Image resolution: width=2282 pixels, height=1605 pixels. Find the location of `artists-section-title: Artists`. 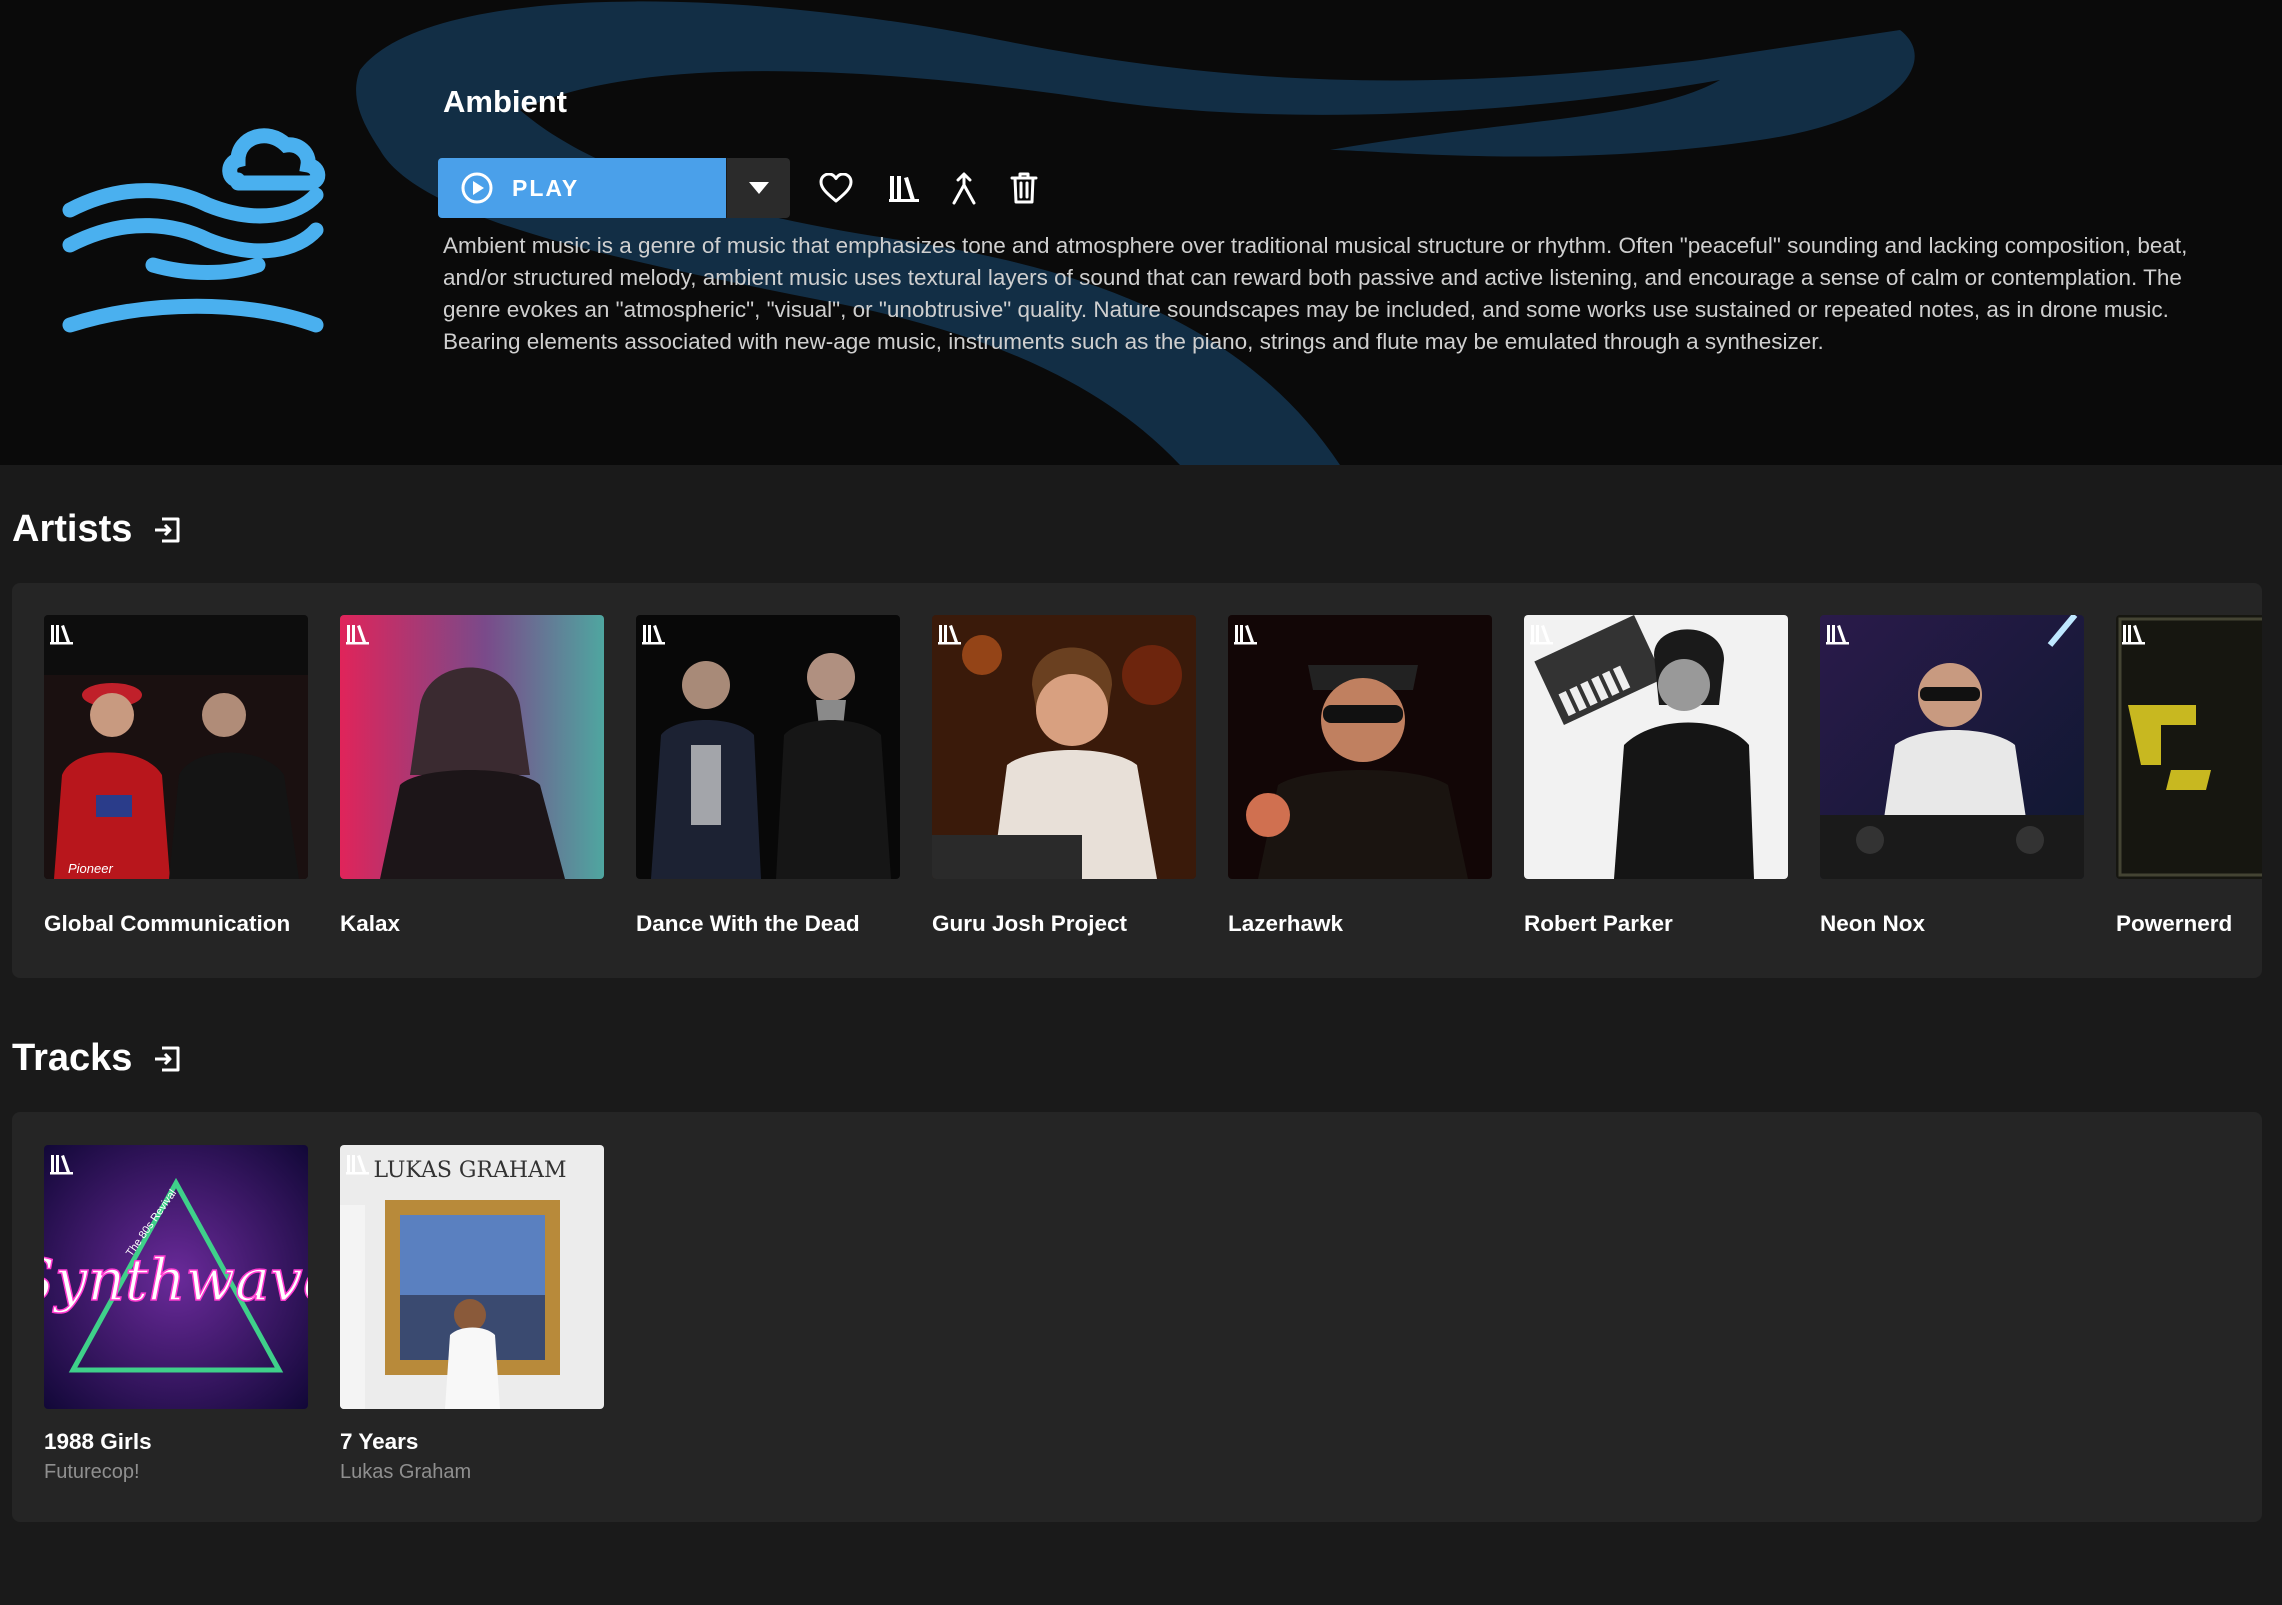

artists-section-title: Artists is located at coordinates (72, 529).